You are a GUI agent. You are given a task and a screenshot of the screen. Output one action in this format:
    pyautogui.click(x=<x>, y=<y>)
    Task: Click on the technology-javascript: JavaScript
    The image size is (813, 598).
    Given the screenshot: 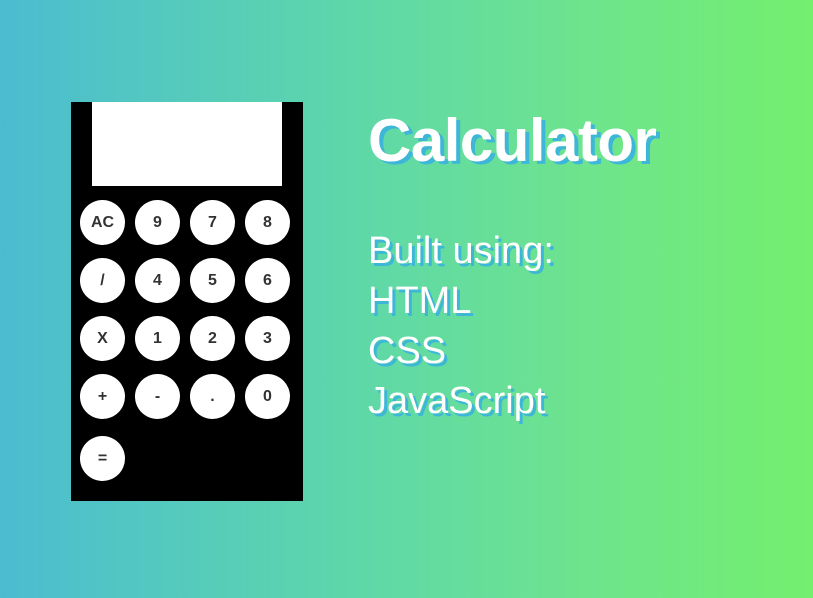 What is the action you would take?
    pyautogui.click(x=457, y=401)
    